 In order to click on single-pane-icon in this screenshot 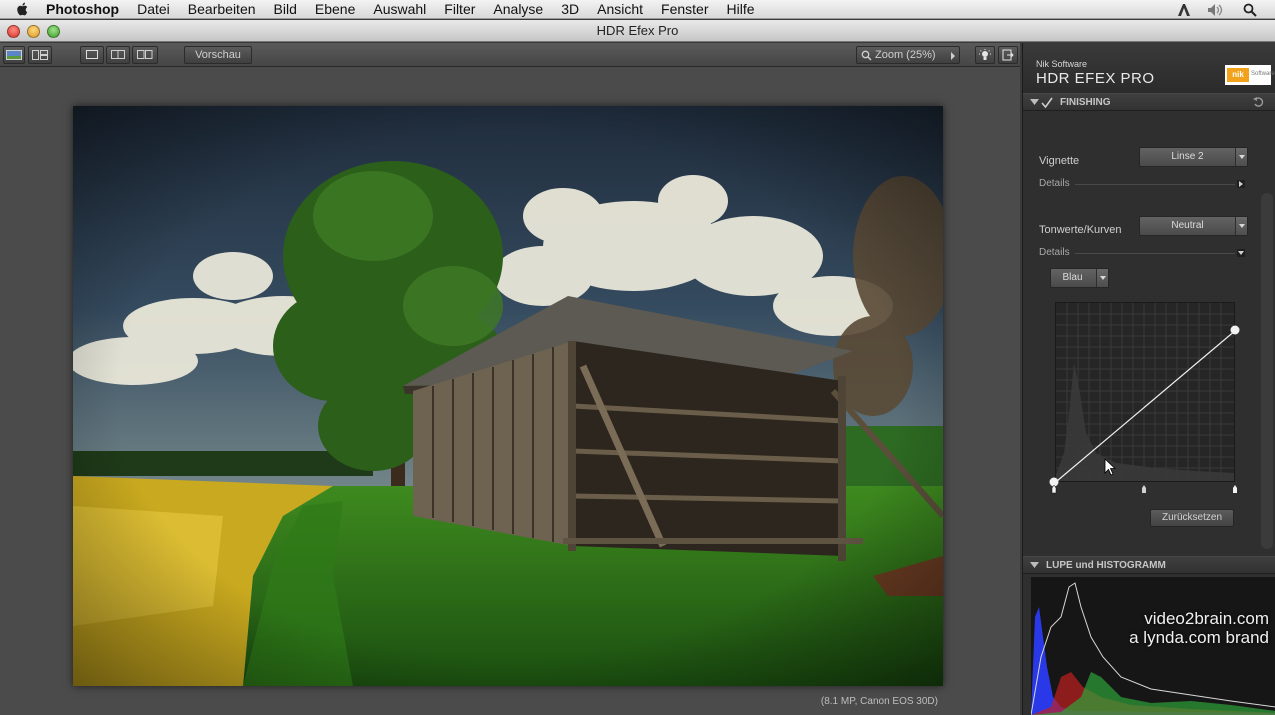, I will do `click(92, 54)`.